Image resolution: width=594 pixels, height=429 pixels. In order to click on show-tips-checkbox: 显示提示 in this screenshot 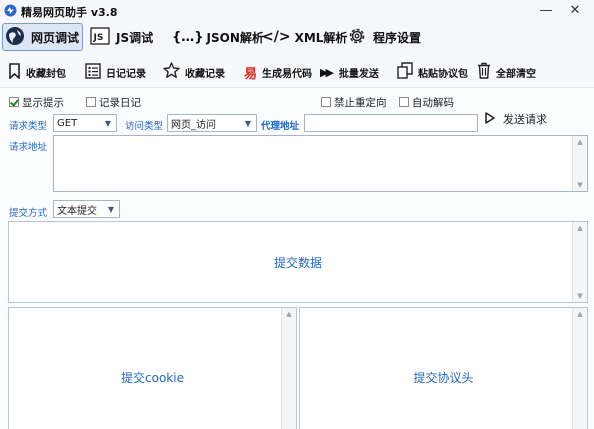, I will do `click(36, 102)`.